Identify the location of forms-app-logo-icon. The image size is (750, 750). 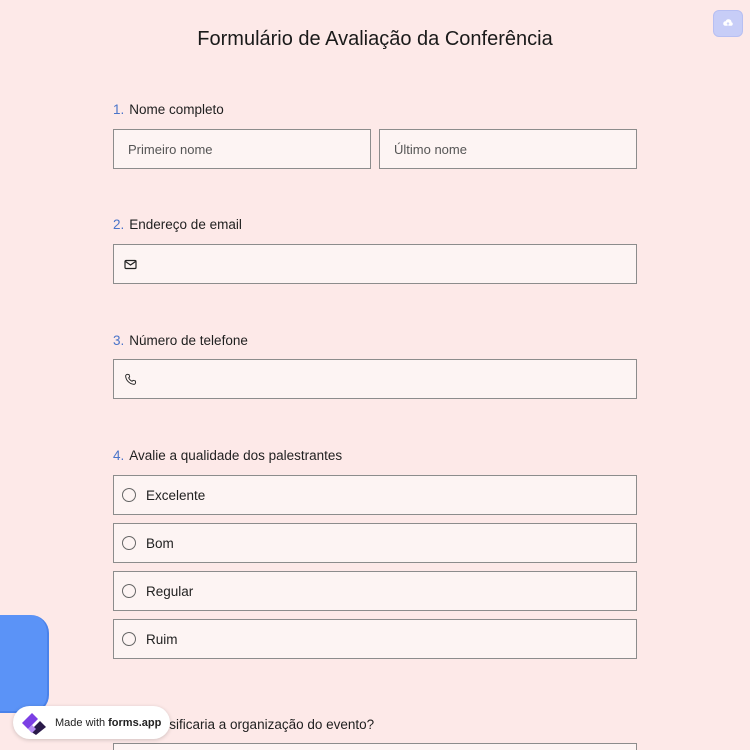
(34, 723).